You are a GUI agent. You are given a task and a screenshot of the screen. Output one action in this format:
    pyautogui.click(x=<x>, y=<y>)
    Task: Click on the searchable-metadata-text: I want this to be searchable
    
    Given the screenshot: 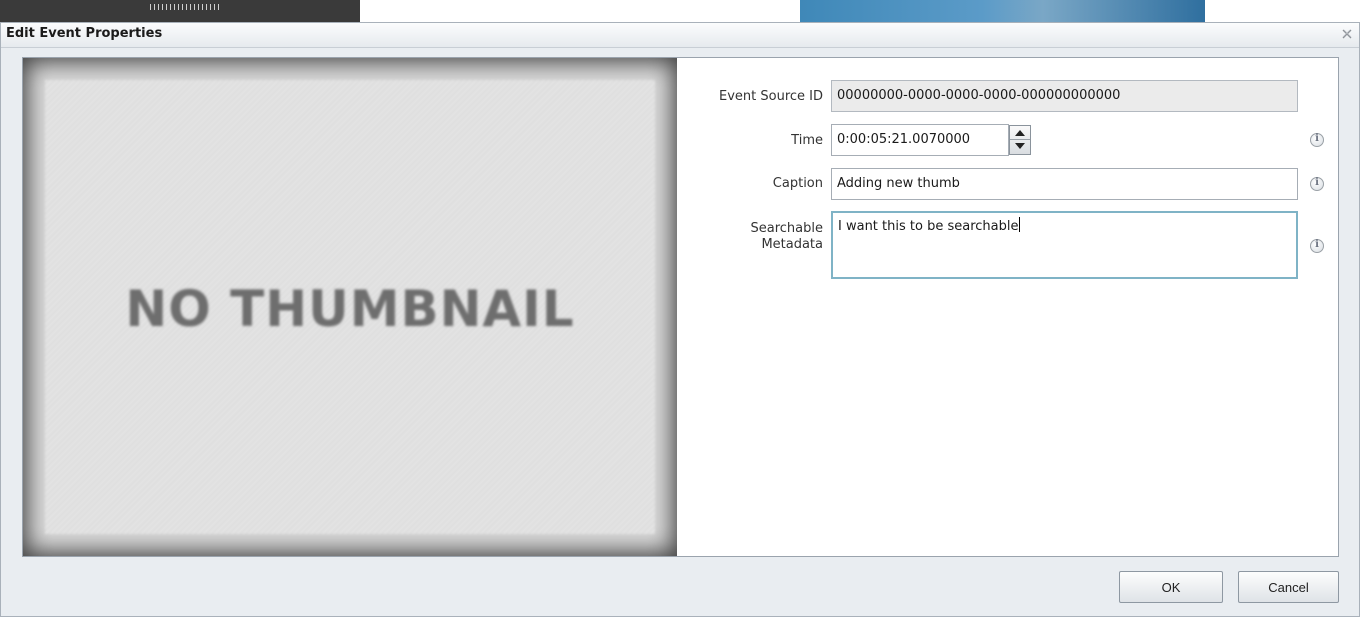 What is the action you would take?
    pyautogui.click(x=928, y=226)
    